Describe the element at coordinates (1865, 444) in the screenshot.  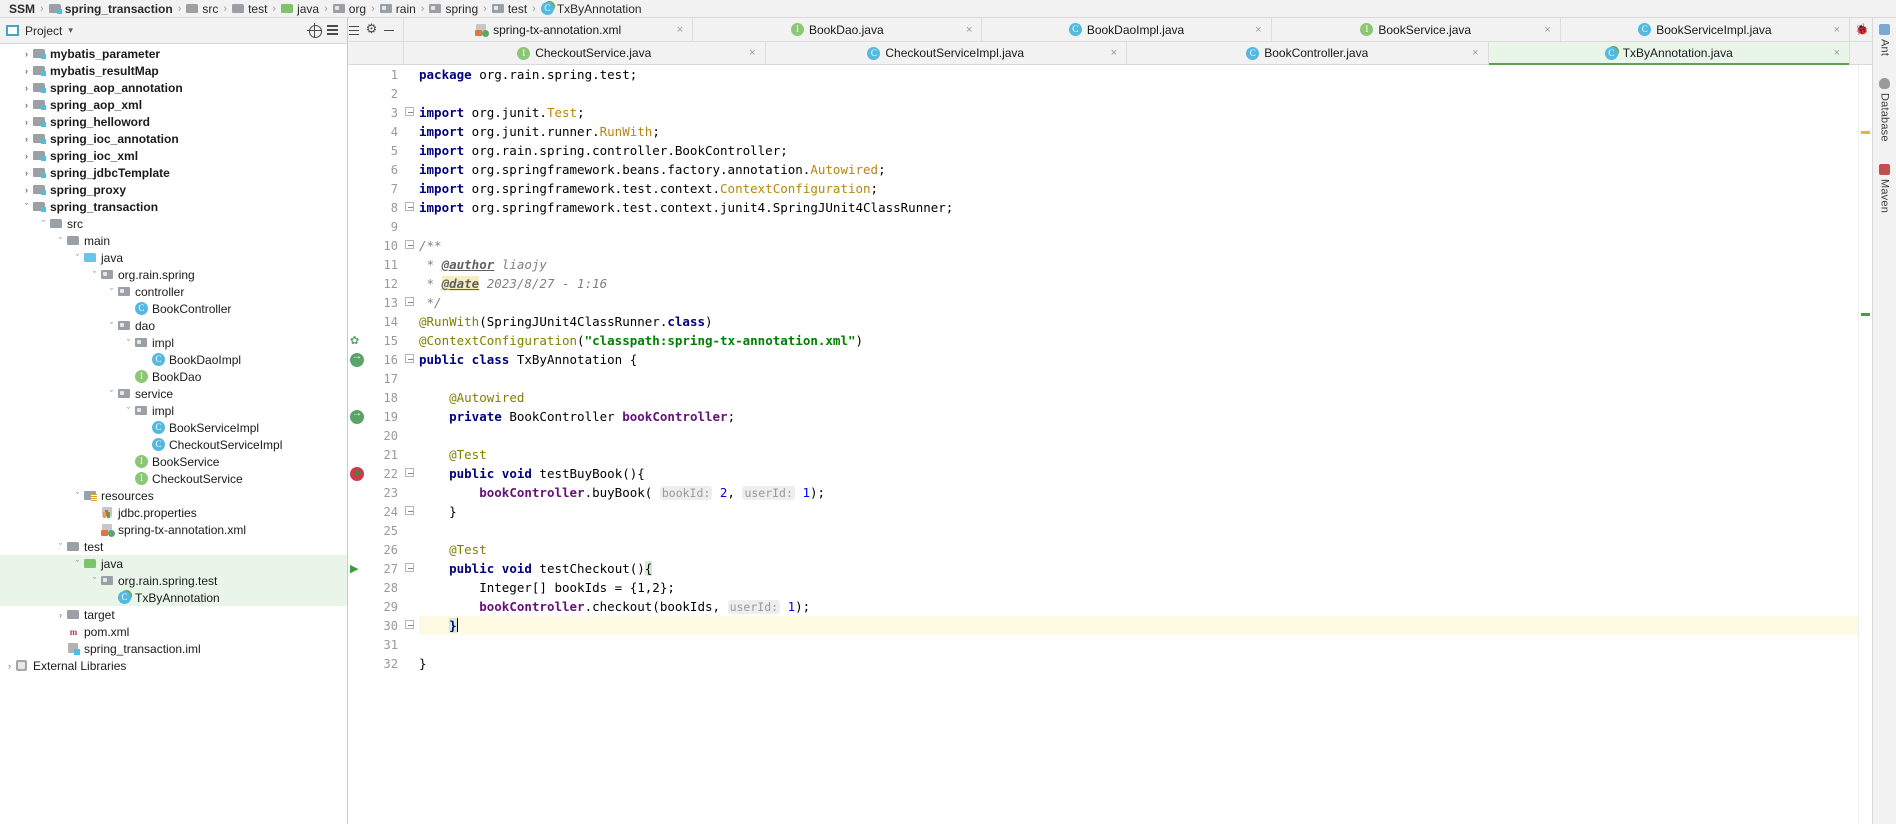
I see `editor-right-gutter` at that location.